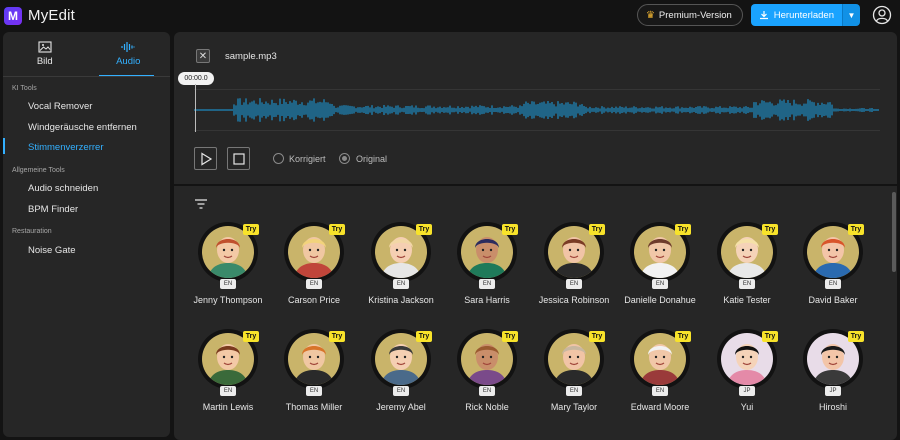 The height and width of the screenshot is (440, 900). What do you see at coordinates (307, 159) in the screenshot?
I see `radio-korrigiert-label: Korrigiert` at bounding box center [307, 159].